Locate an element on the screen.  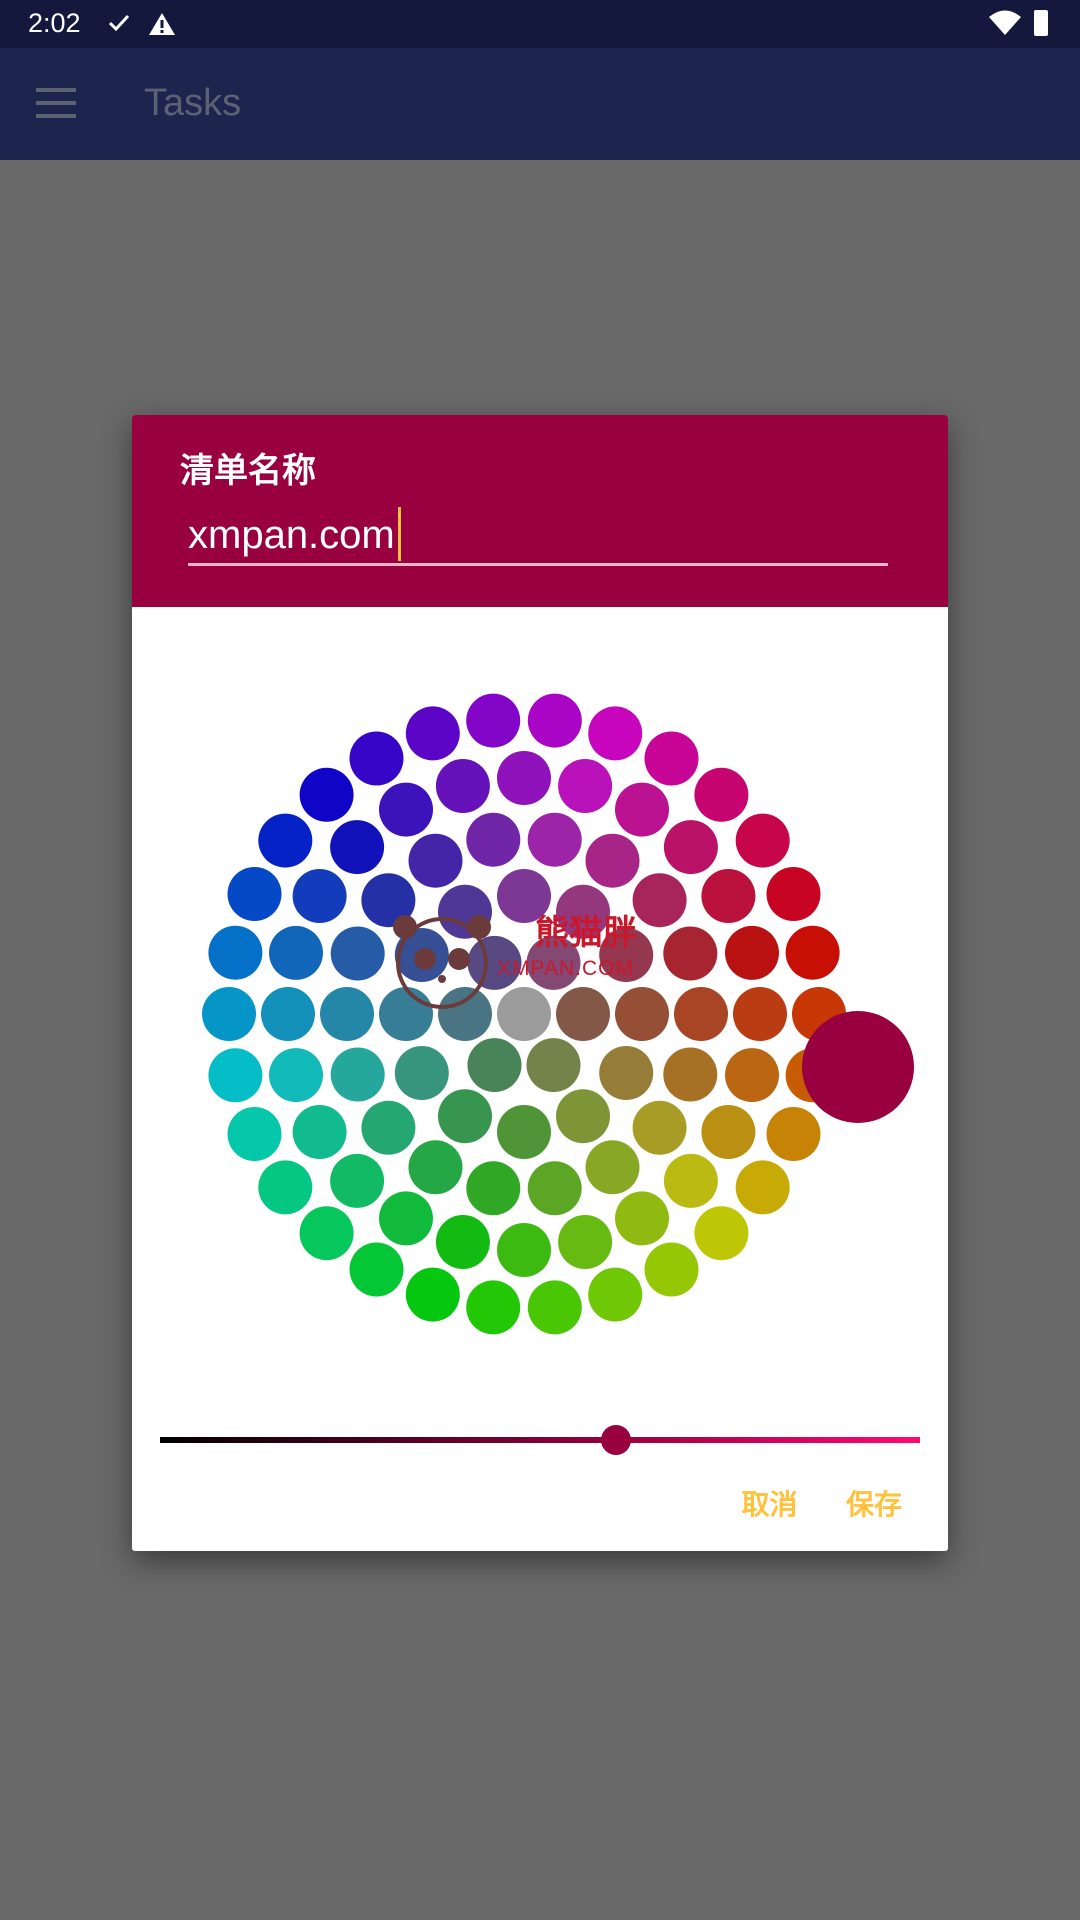
battery-icon is located at coordinates (1041, 23).